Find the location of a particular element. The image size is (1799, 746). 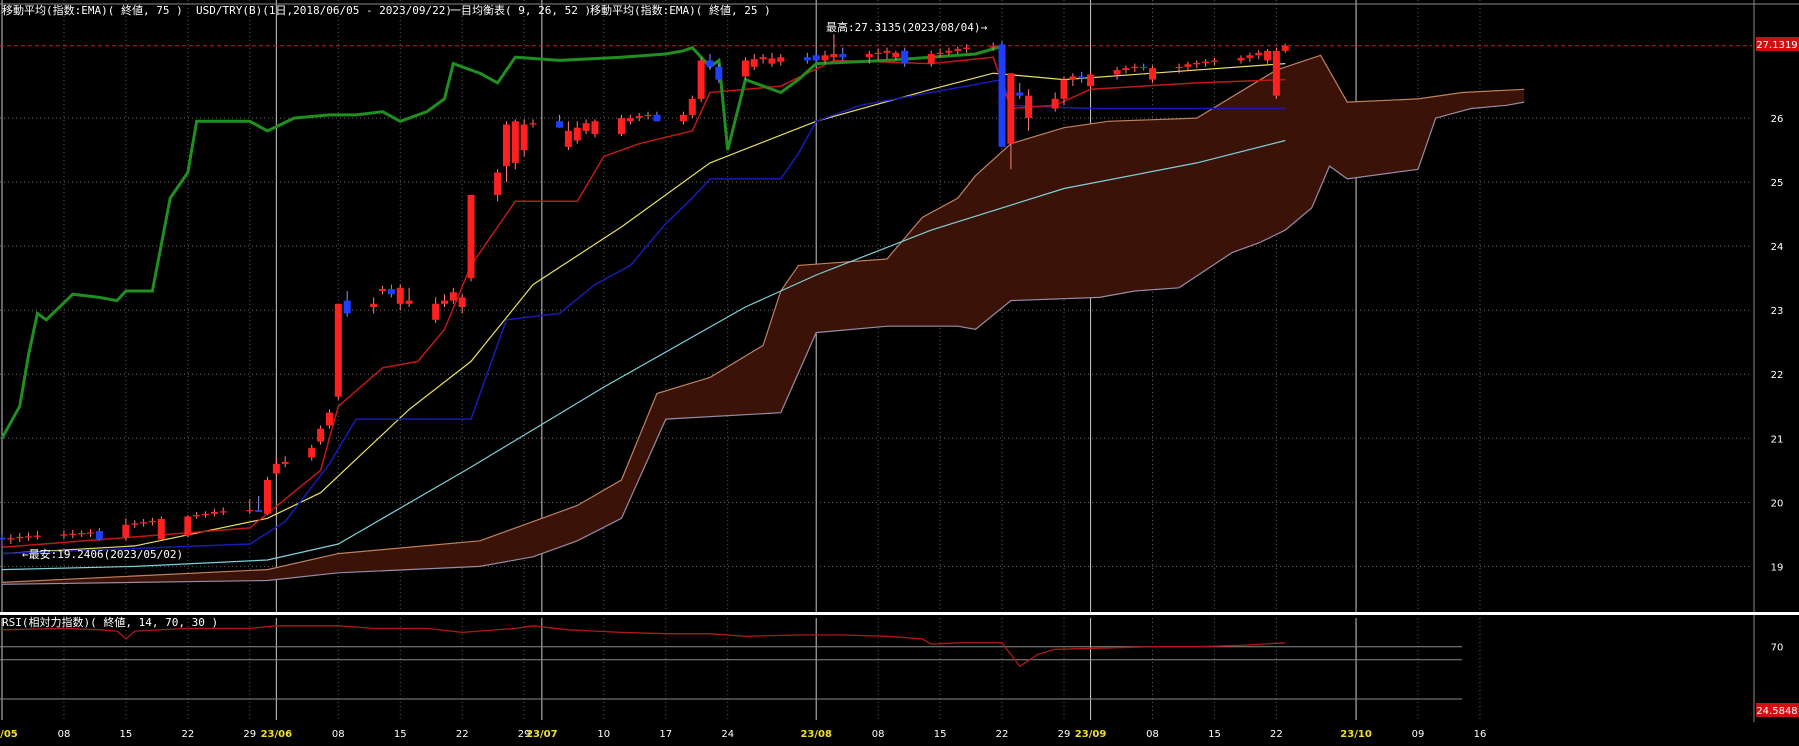

date-tick-label: 09 is located at coordinates (1418, 734).